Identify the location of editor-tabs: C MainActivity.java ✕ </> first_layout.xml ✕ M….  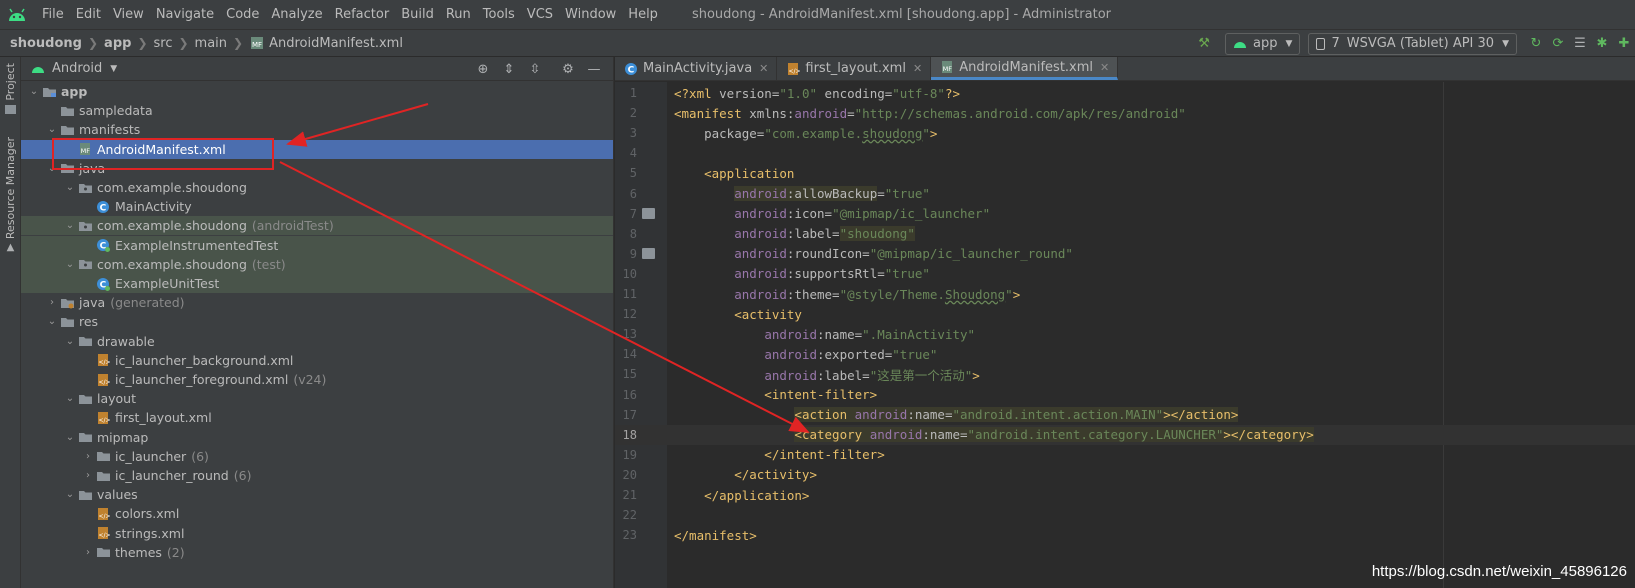
(1125, 69).